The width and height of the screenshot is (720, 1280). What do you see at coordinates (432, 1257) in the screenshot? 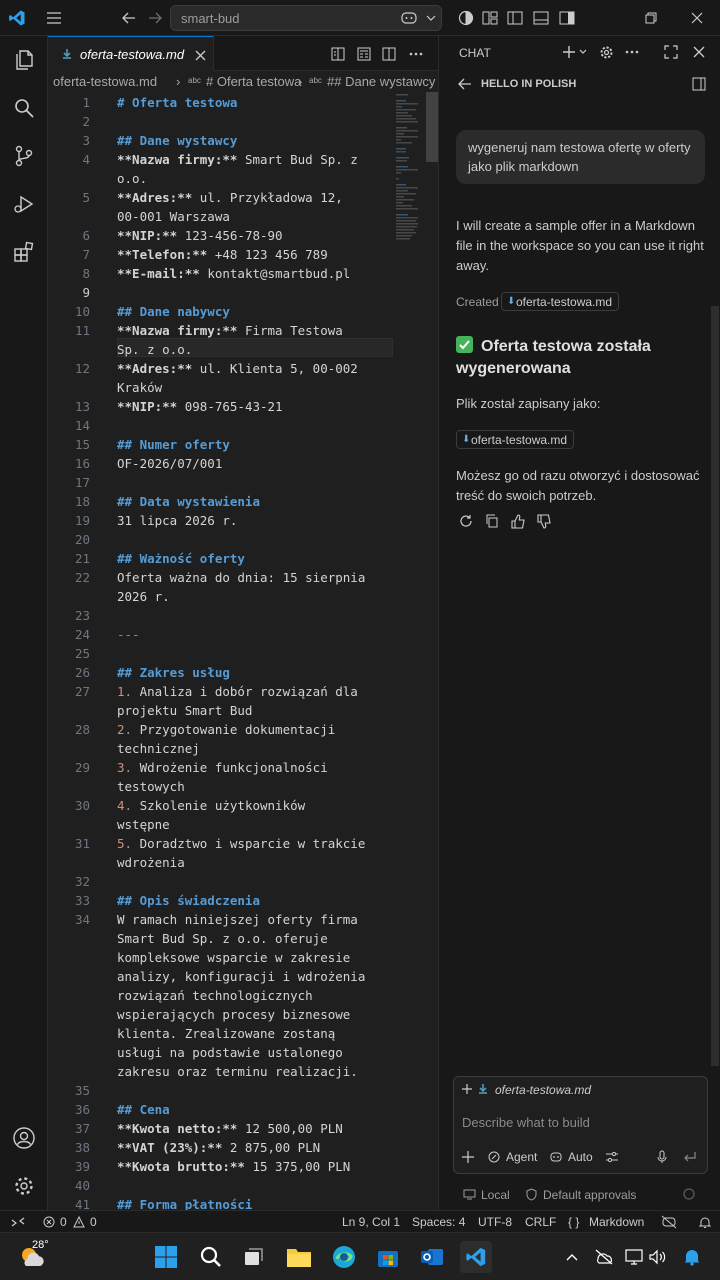
I see `outlook-icon` at bounding box center [432, 1257].